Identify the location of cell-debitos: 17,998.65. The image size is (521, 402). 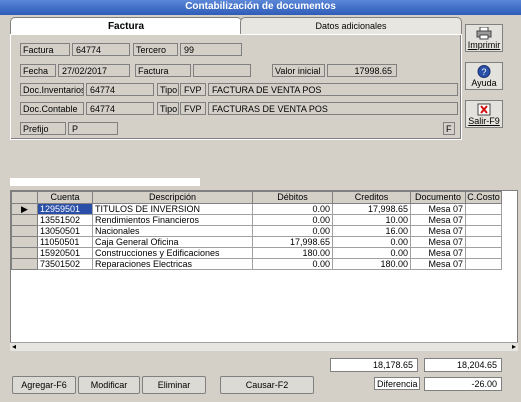
(292, 242).